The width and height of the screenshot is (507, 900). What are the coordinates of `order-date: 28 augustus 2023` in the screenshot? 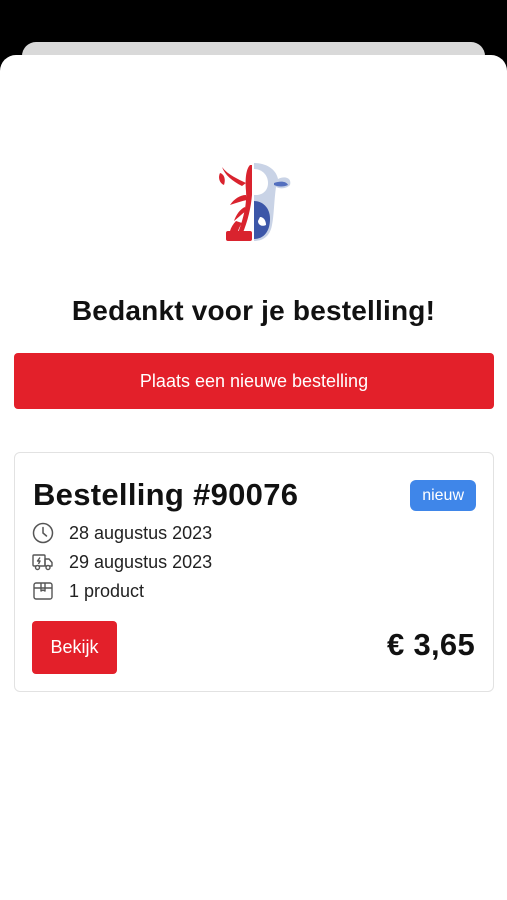 It's located at (141, 532).